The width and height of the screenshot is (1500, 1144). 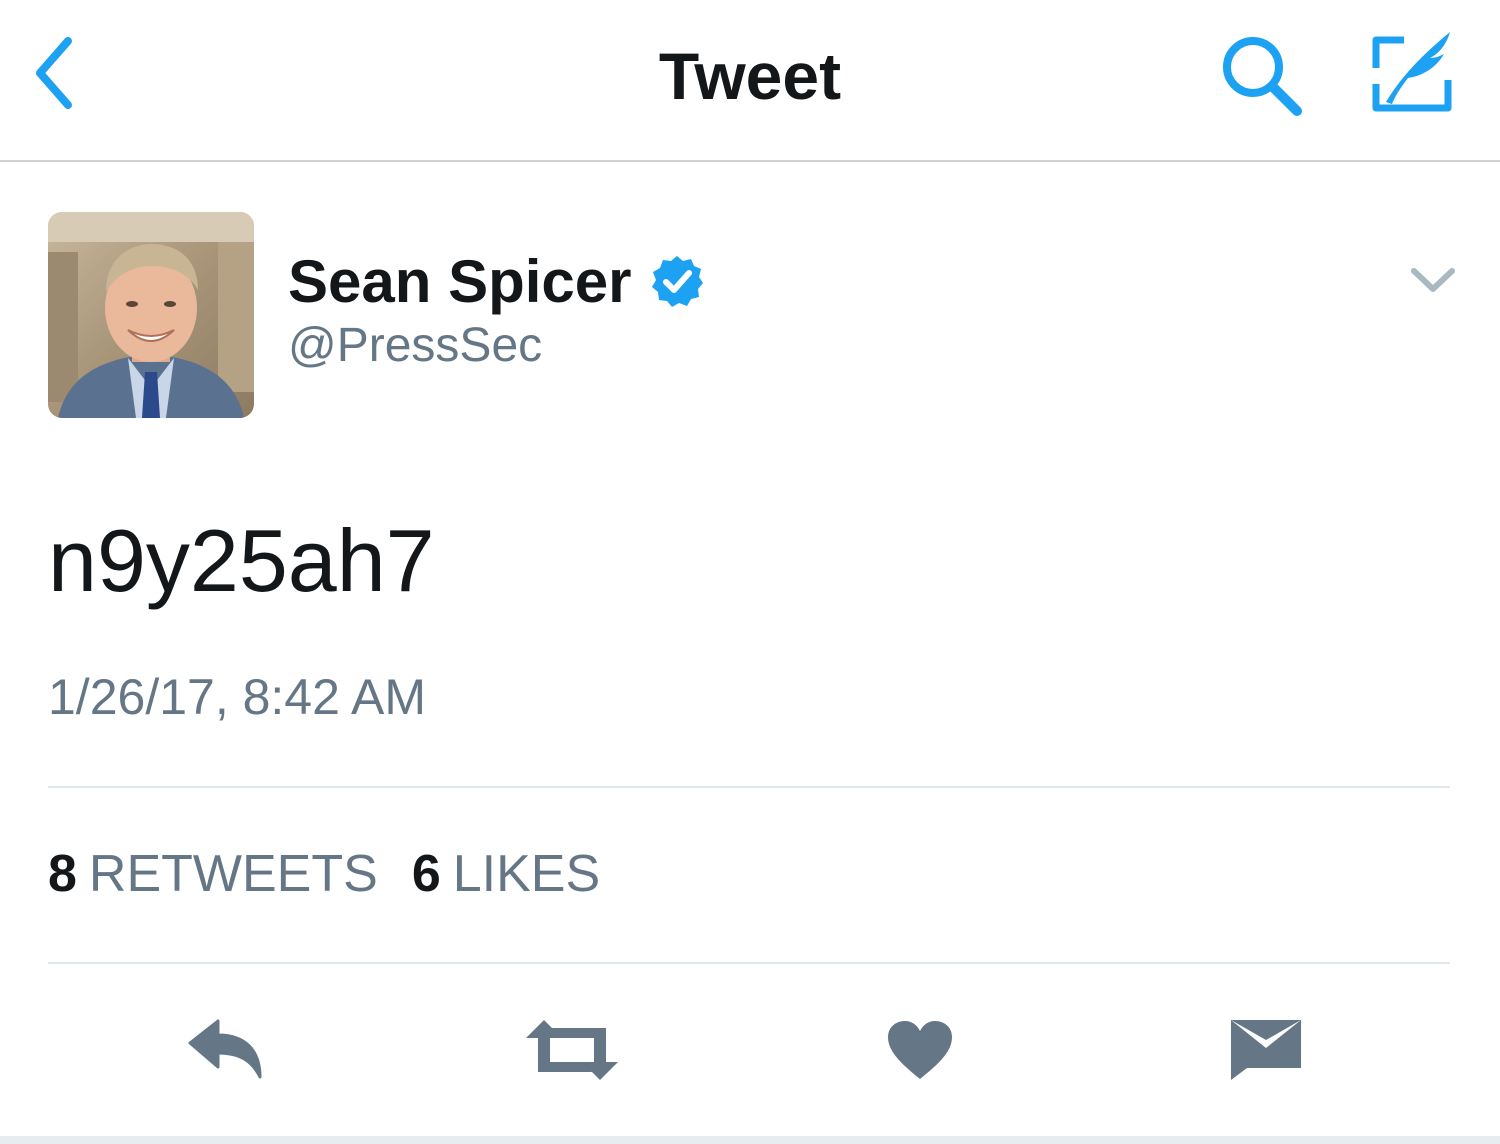 I want to click on retweet-button, so click(x=572, y=1050).